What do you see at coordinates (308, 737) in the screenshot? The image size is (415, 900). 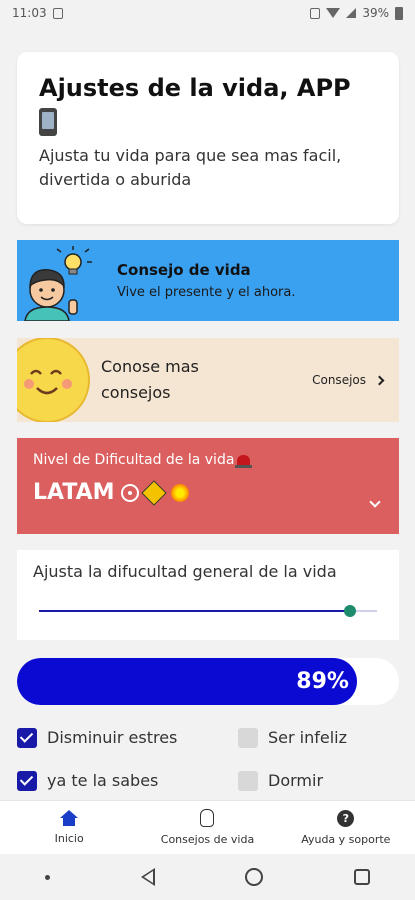 I see `checkbox-label: Ser infeliz` at bounding box center [308, 737].